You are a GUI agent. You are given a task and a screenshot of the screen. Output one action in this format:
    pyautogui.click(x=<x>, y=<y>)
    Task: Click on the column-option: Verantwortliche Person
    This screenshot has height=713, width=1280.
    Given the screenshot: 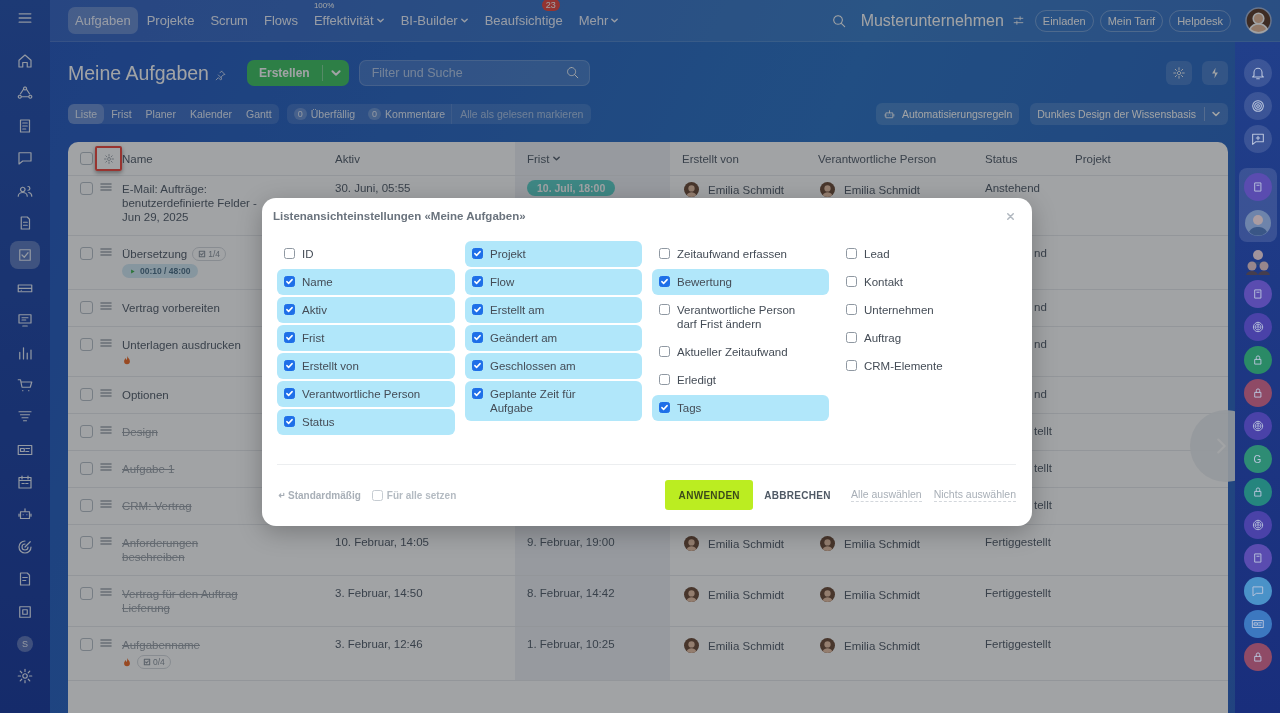 What is the action you would take?
    pyautogui.click(x=366, y=394)
    